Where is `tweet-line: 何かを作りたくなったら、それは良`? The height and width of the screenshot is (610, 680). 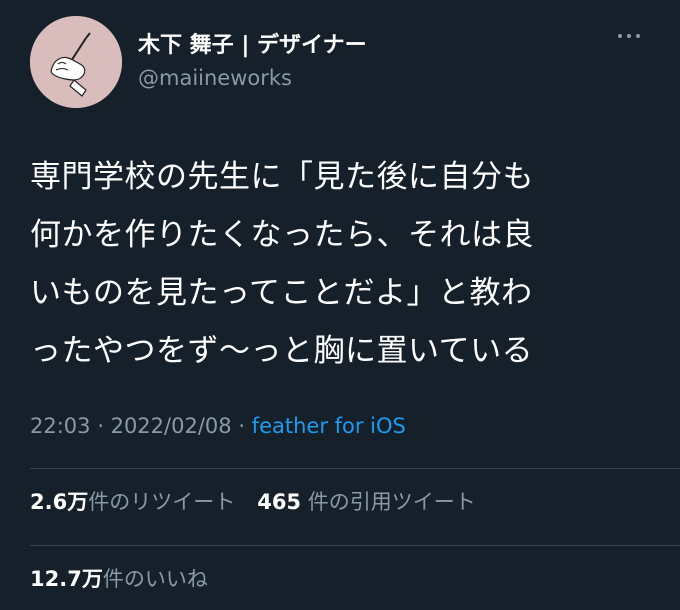 tweet-line: 何かを作りたくなったら、それは良 is located at coordinates (282, 235).